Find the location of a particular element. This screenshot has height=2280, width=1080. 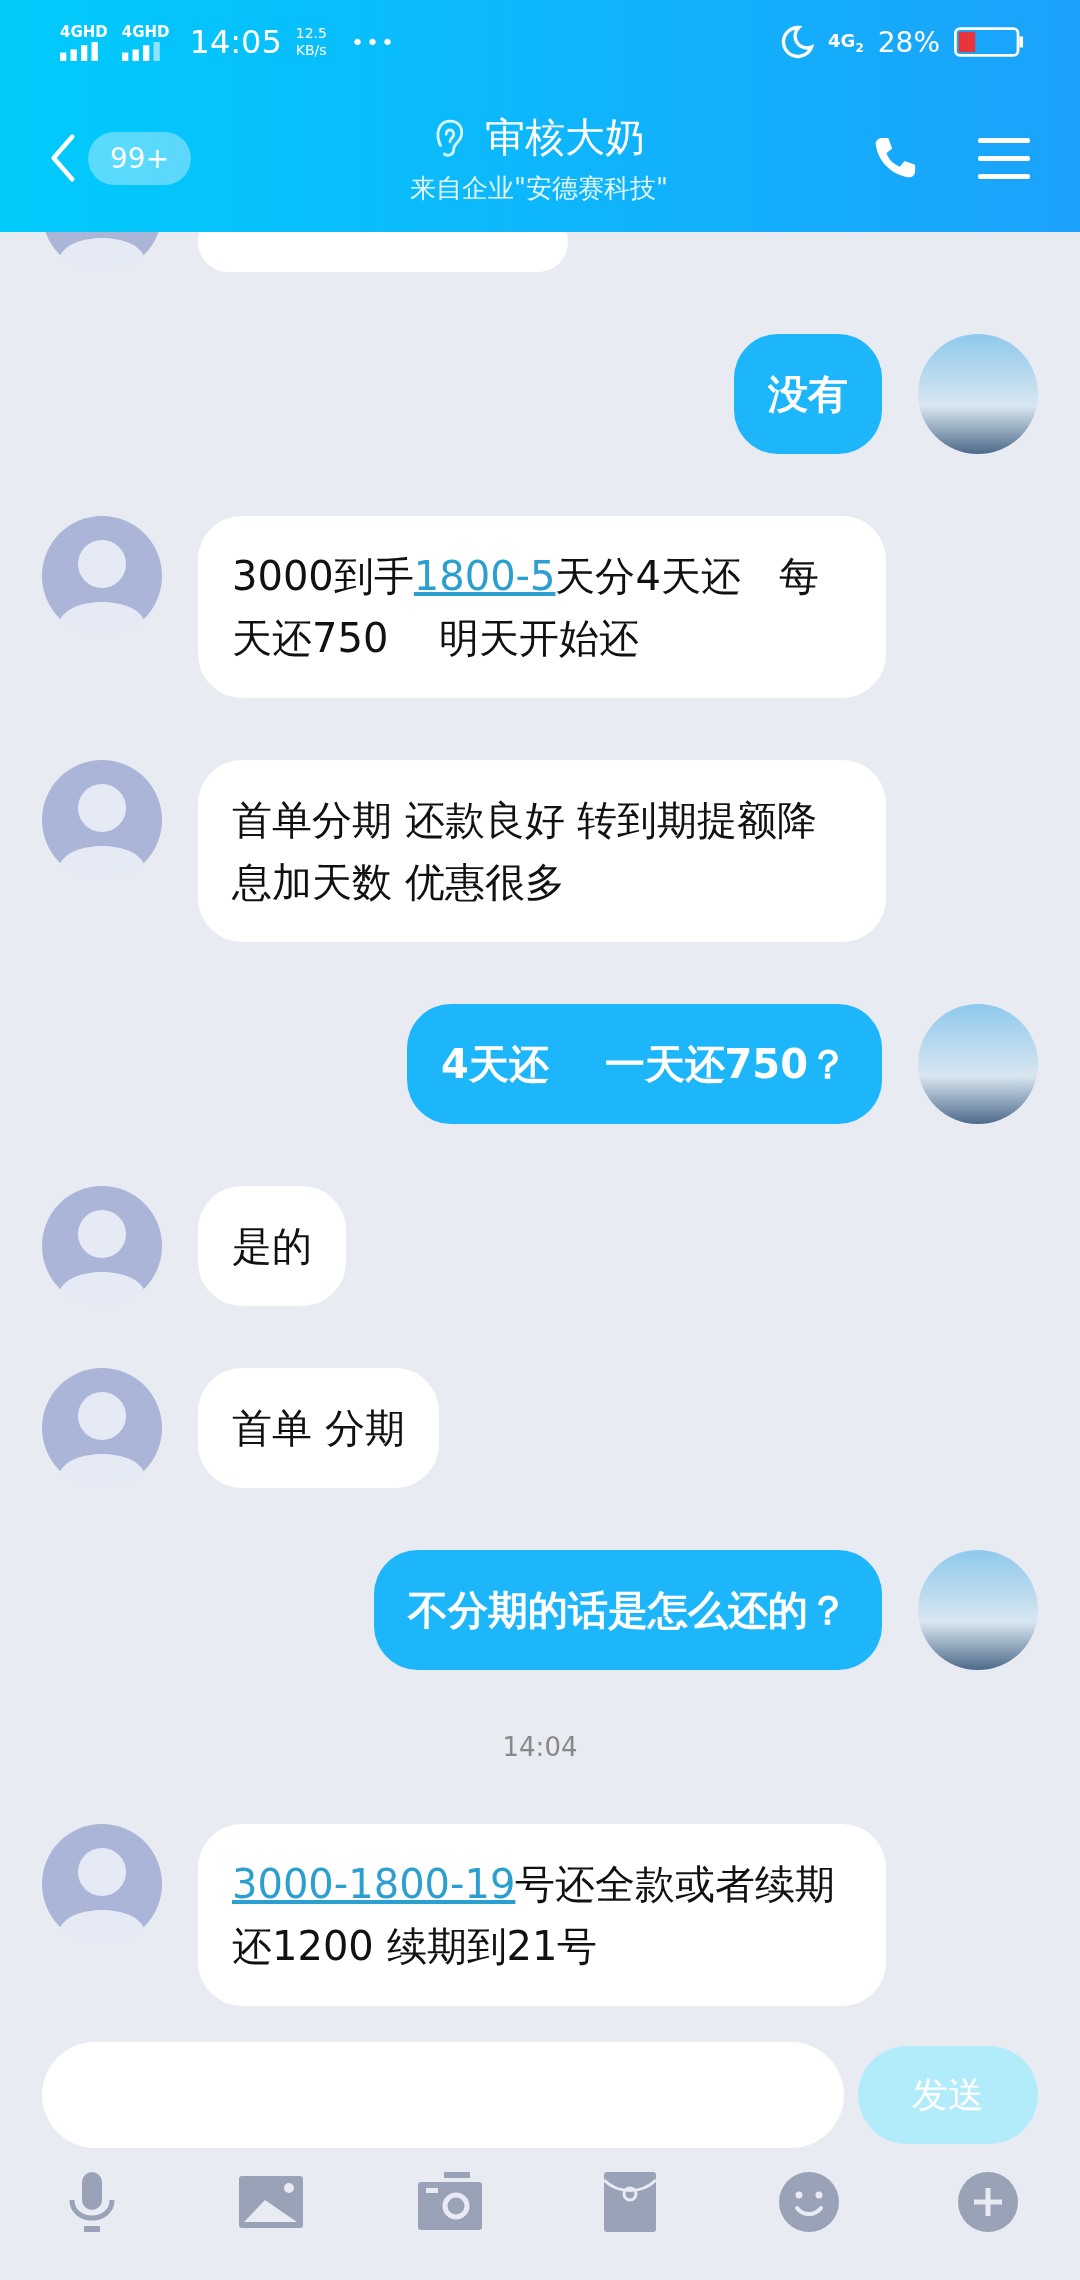

smiley-icon is located at coordinates (808, 2202).